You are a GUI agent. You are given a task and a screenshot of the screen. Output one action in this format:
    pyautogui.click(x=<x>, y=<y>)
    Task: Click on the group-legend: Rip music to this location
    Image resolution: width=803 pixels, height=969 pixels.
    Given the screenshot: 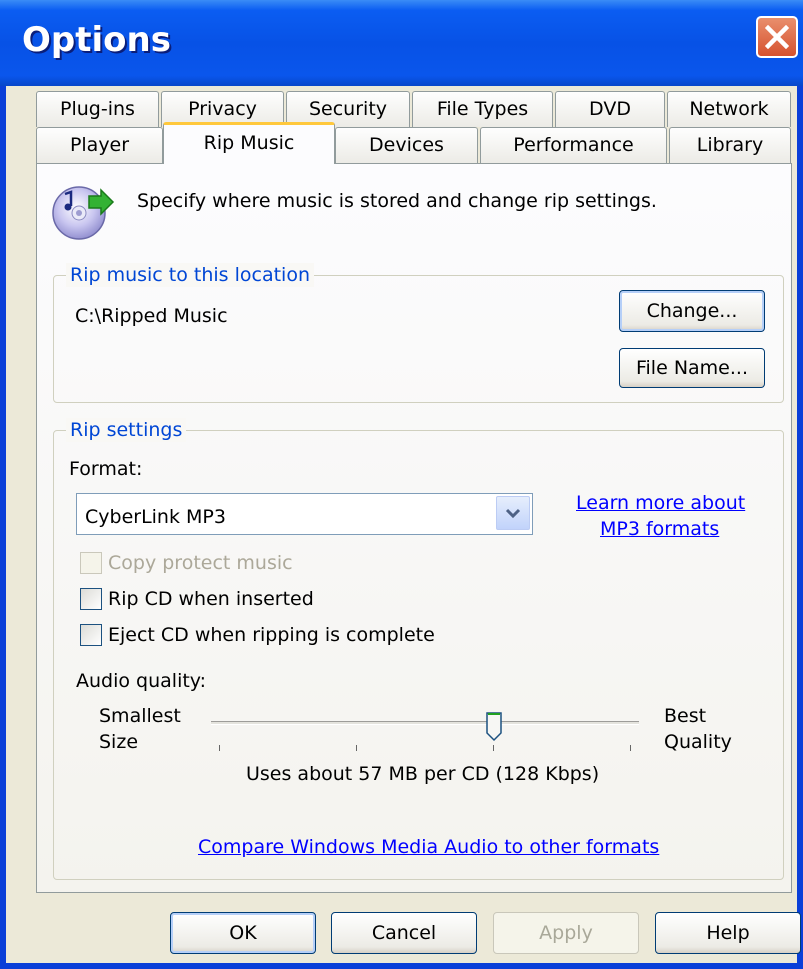 What is the action you would take?
    pyautogui.click(x=190, y=275)
    